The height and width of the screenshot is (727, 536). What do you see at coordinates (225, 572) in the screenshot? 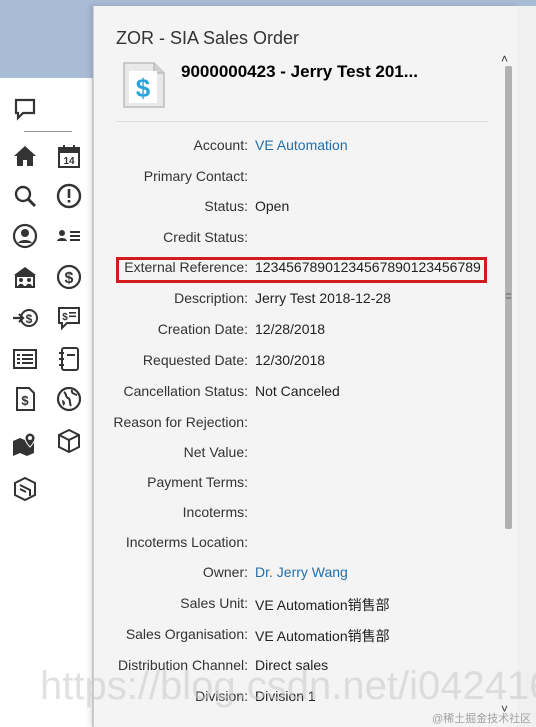
I see `field-label: Owner:` at bounding box center [225, 572].